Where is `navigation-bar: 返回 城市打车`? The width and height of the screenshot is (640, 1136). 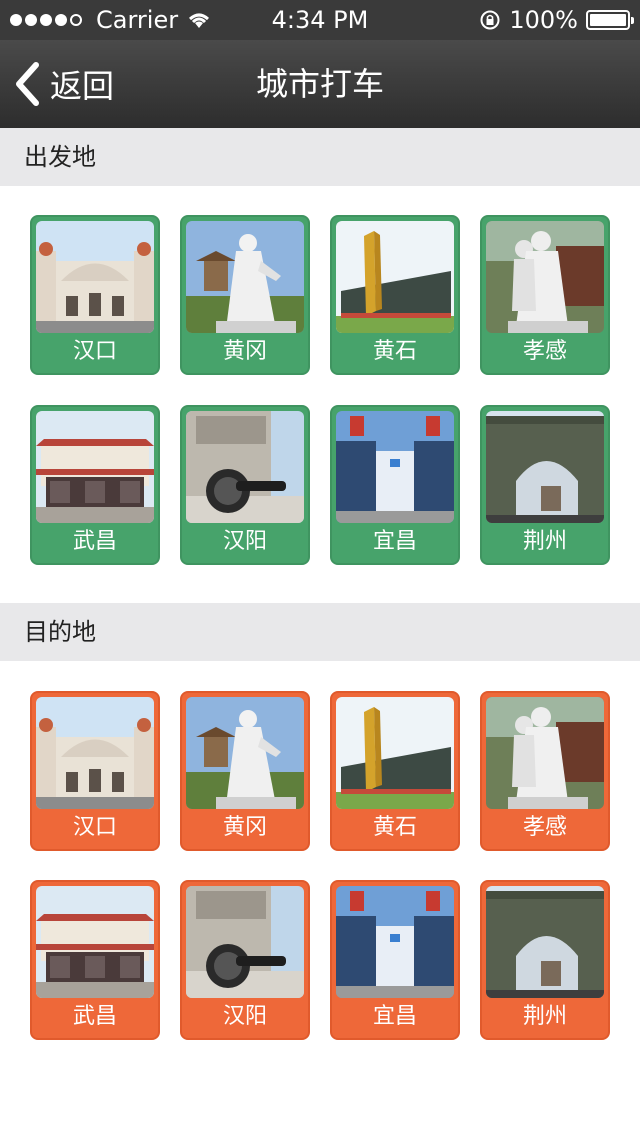
navigation-bar: 返回 城市打车 is located at coordinates (320, 84).